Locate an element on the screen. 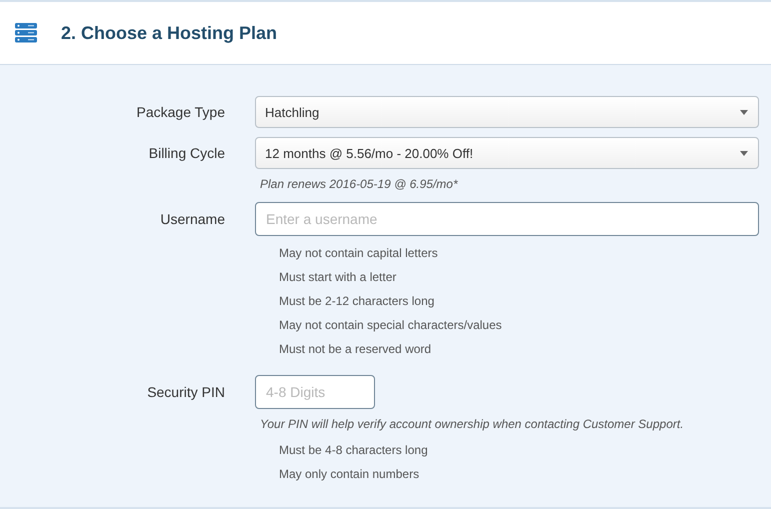  requirement-text: Must start with a letter is located at coordinates (337, 277).